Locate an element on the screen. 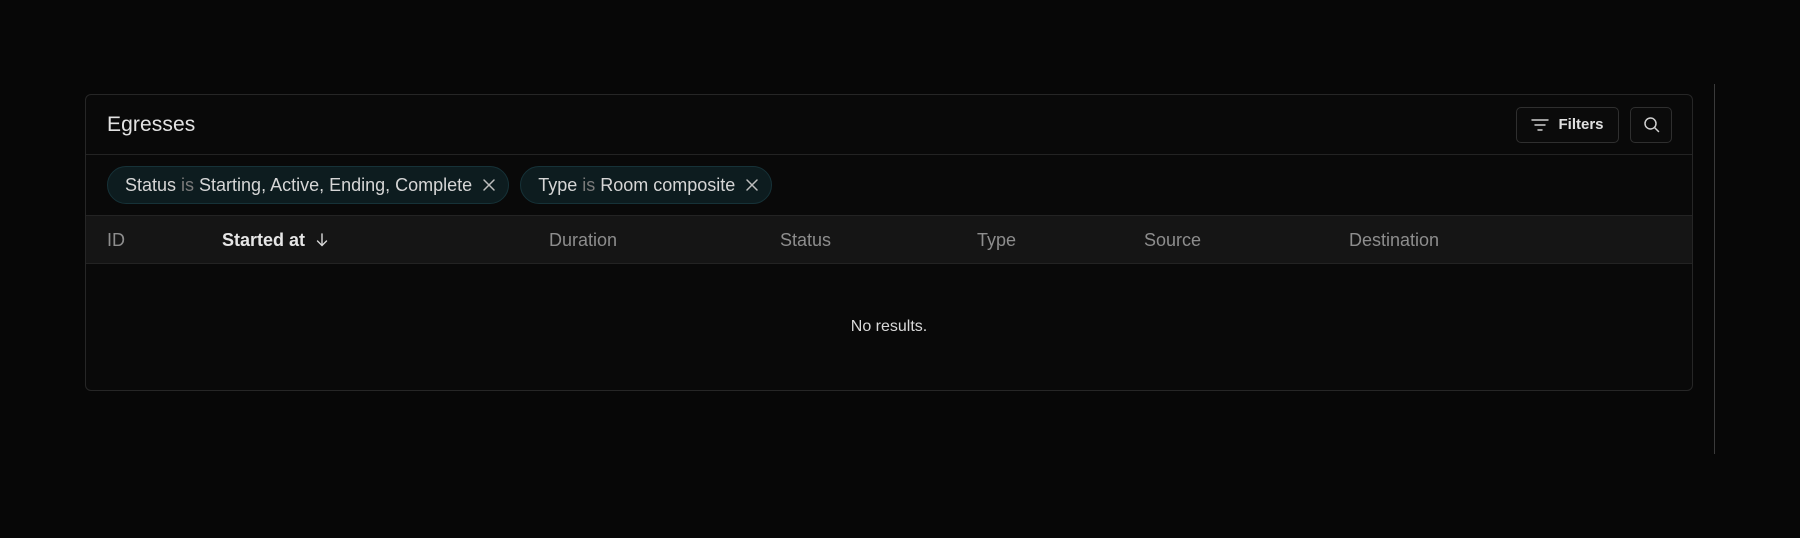 The width and height of the screenshot is (1800, 538). filter-chip-type: Type is Room composite is located at coordinates (646, 185).